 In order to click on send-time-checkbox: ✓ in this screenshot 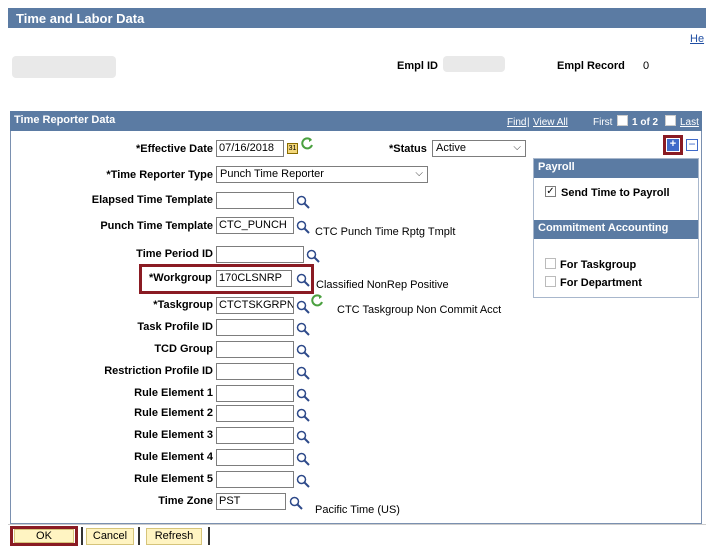, I will do `click(550, 191)`.